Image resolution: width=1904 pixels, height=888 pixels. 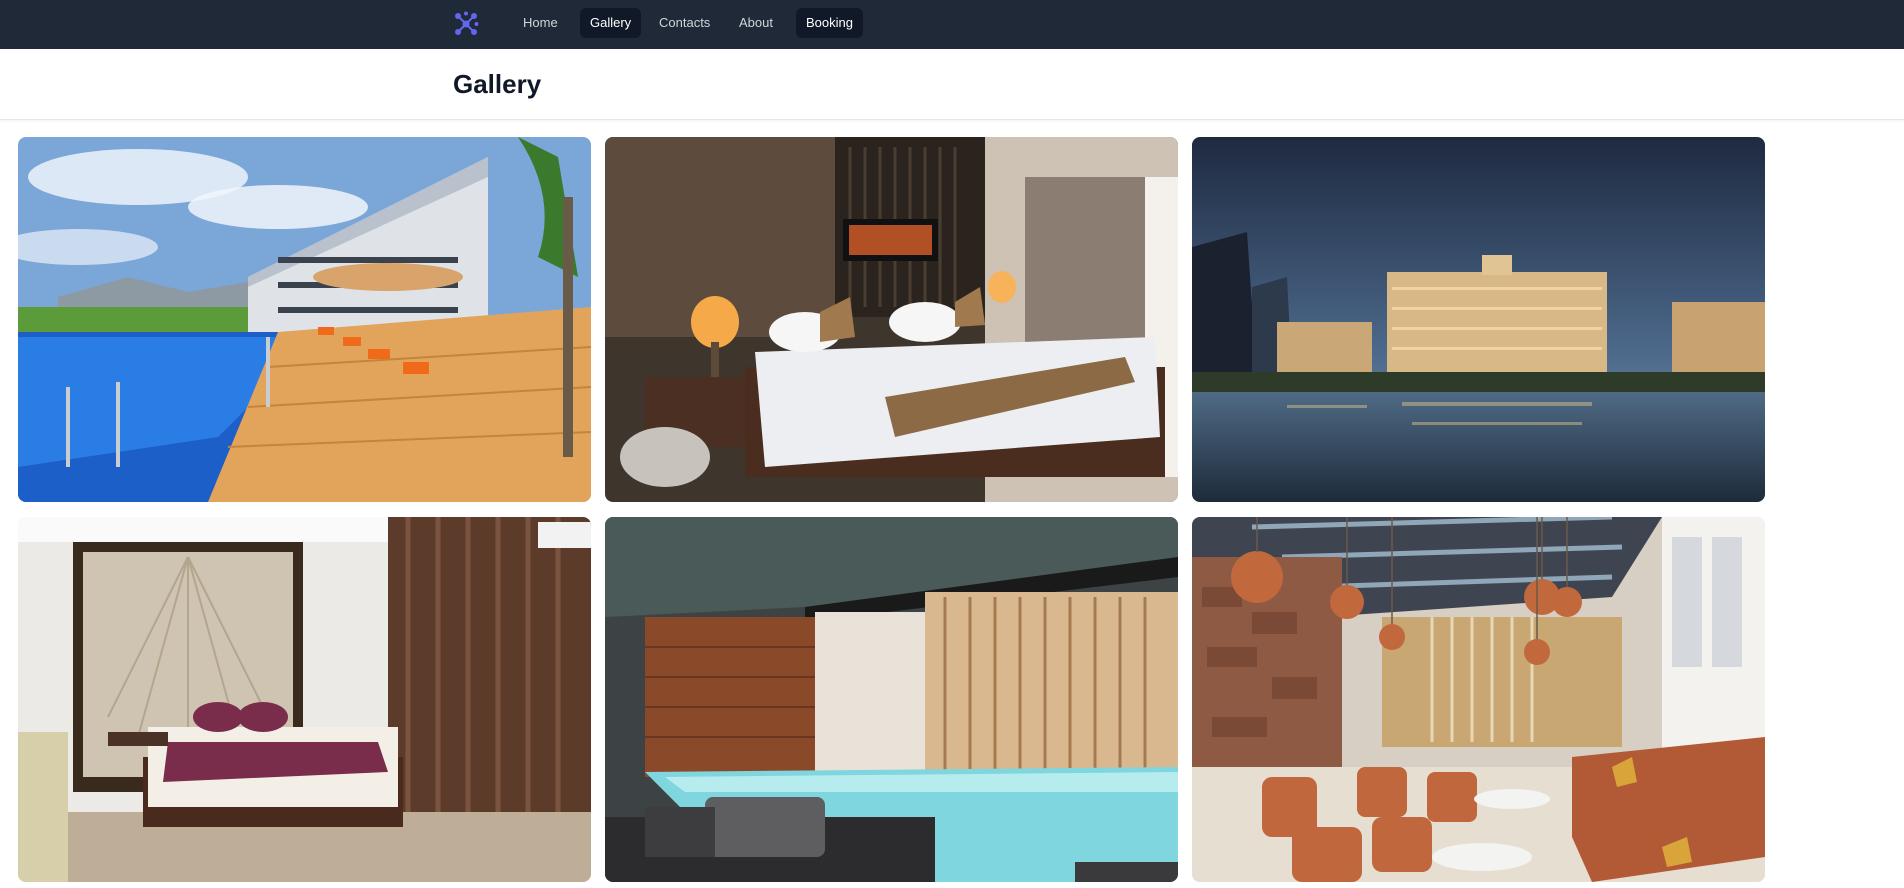 What do you see at coordinates (1478, 699) in the screenshot?
I see `gallery-image-lounge-pendants` at bounding box center [1478, 699].